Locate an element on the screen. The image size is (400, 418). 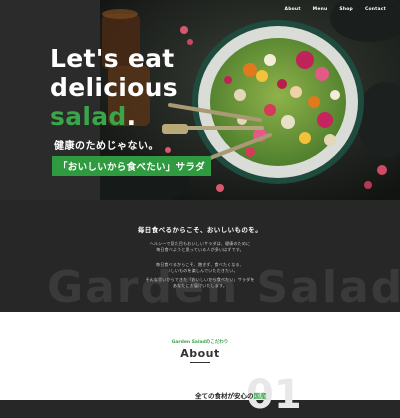
hero-title: Let's eat delicious salad. is located at coordinates (130, 87).